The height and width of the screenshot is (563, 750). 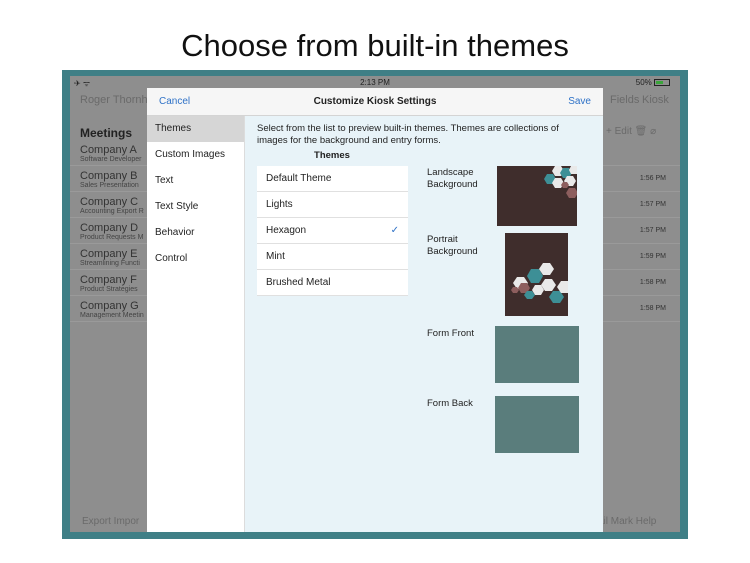 I want to click on bg-row-sub: Software Developer, so click(x=111, y=159).